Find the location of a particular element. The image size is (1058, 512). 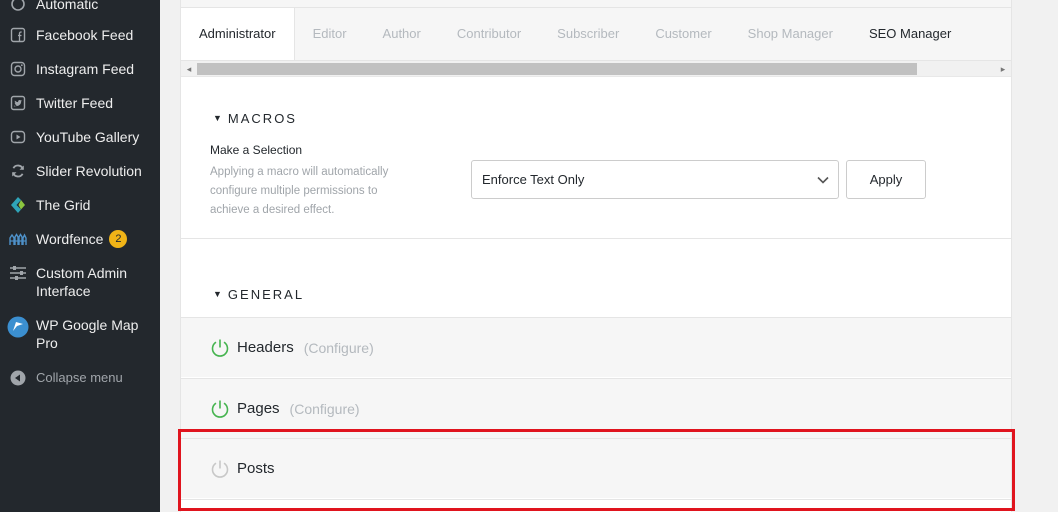

automatic-icon is located at coordinates (18, 6).